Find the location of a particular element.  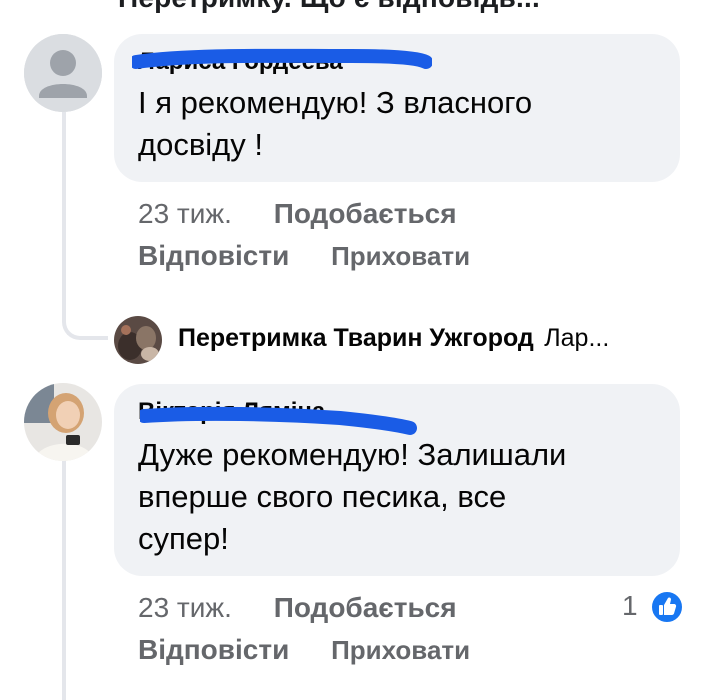

reply-author: Перетримка Тварин Ужгород is located at coordinates (356, 338).